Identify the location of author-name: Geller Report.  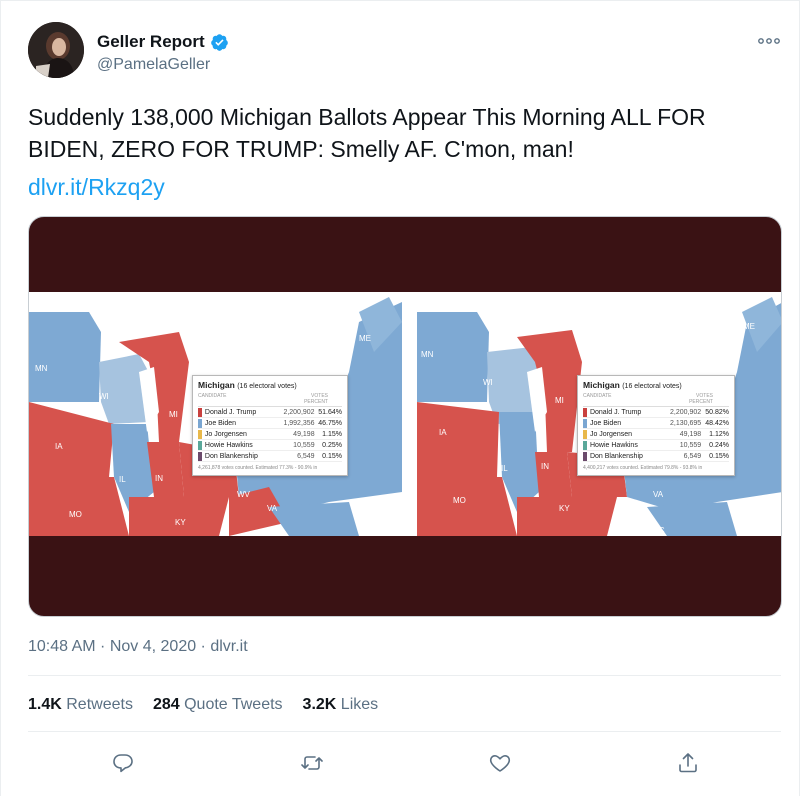
(151, 42).